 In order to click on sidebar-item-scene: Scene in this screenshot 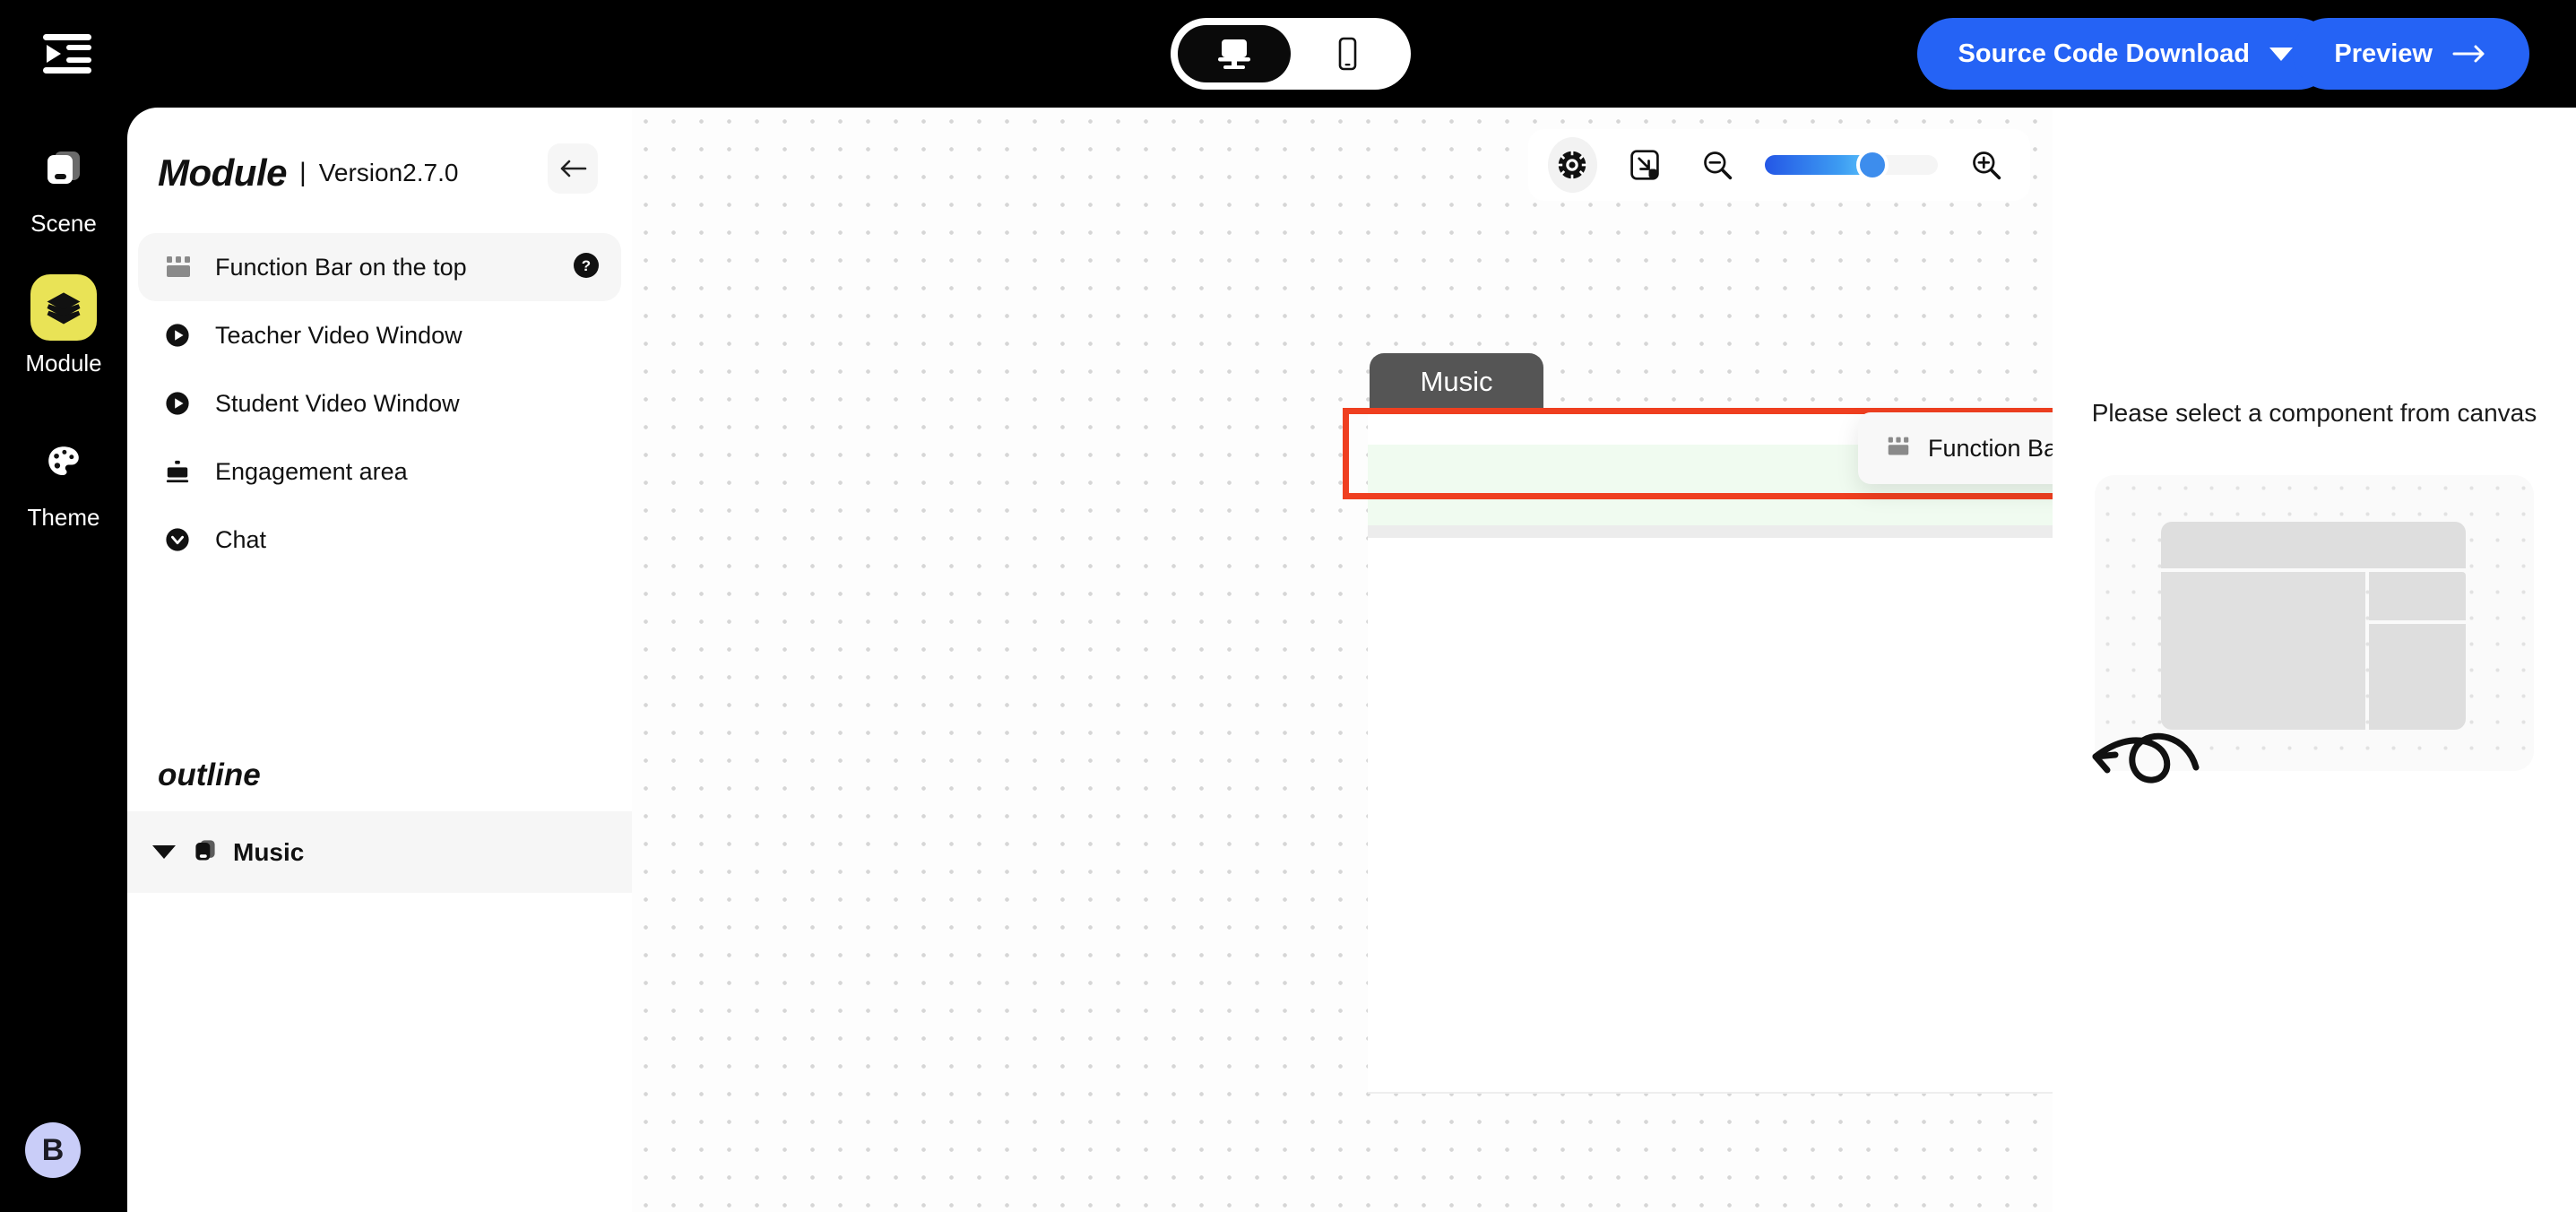, I will do `click(63, 186)`.